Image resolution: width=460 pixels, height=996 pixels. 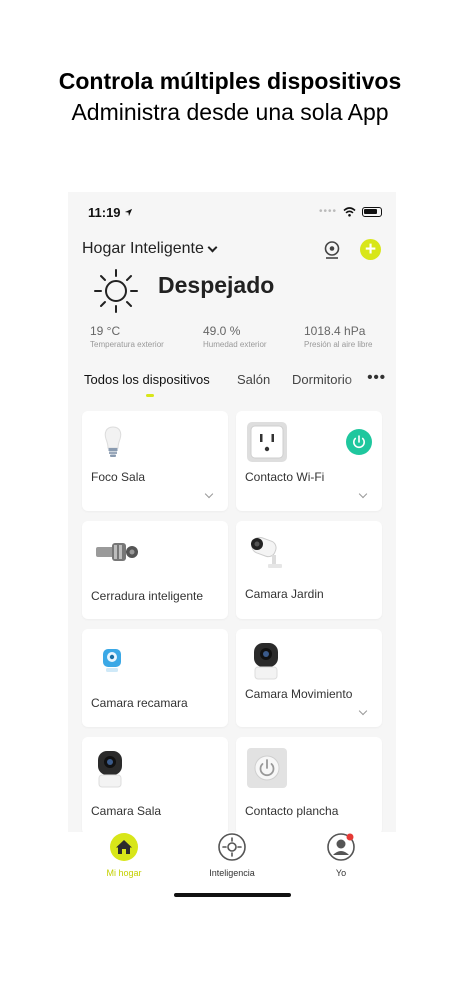 I want to click on metric-value: 19 °C, so click(x=105, y=331).